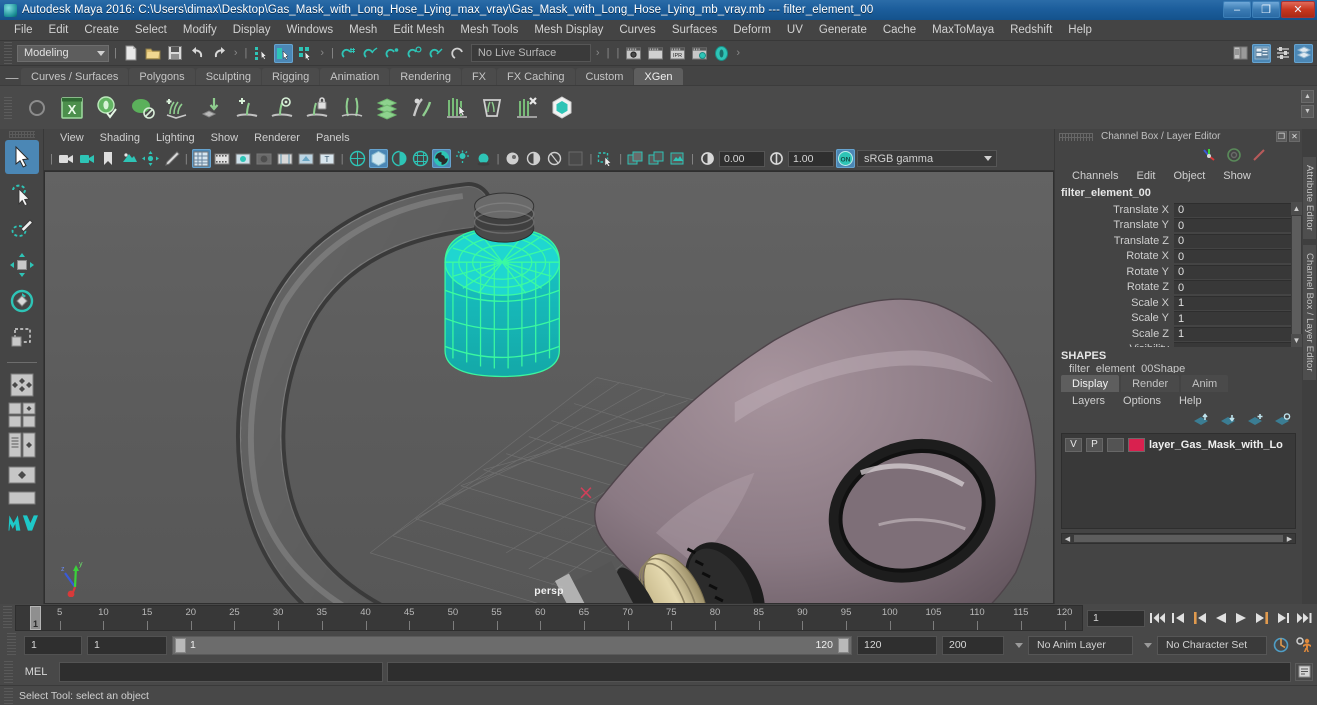 Image resolution: width=1317 pixels, height=705 pixels. Describe the element at coordinates (225, 138) in the screenshot. I see `viewport-menu-show: Show` at that location.